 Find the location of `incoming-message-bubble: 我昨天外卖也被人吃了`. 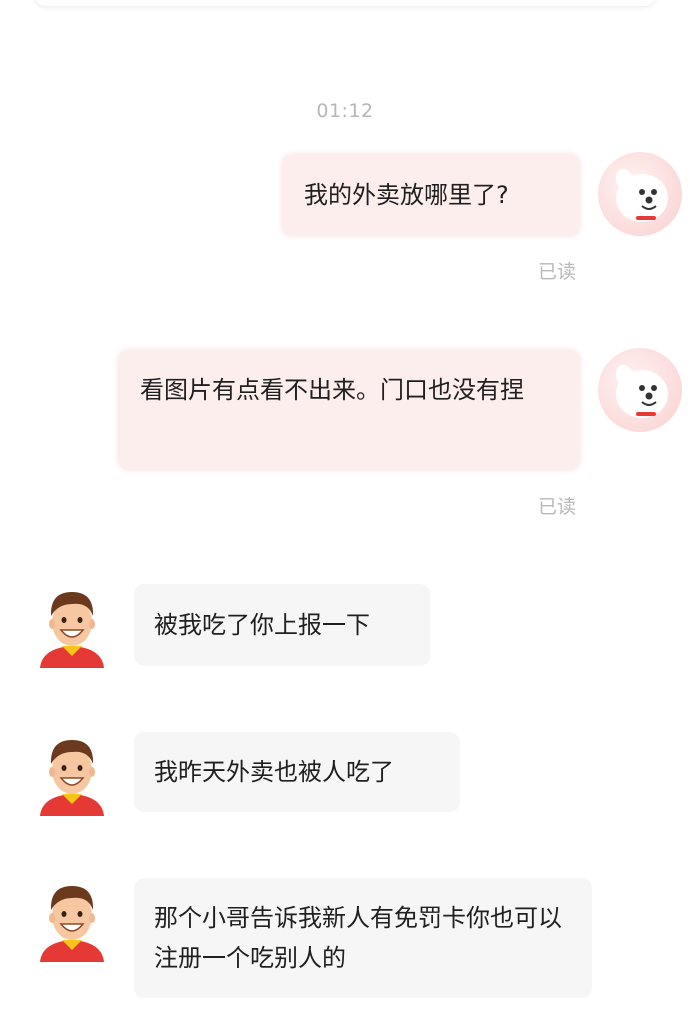

incoming-message-bubble: 我昨天外卖也被人吃了 is located at coordinates (297, 772).